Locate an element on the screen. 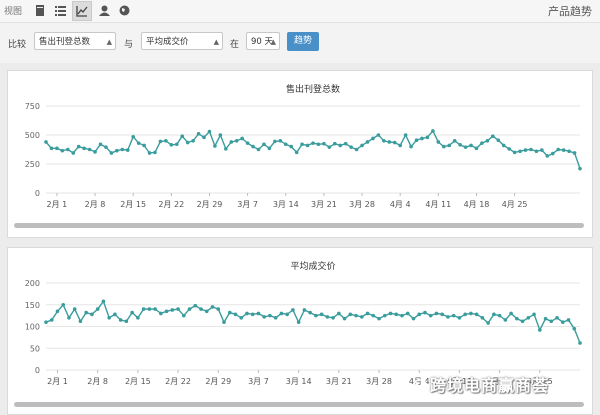 The image size is (600, 415). globe-icon is located at coordinates (124, 10).